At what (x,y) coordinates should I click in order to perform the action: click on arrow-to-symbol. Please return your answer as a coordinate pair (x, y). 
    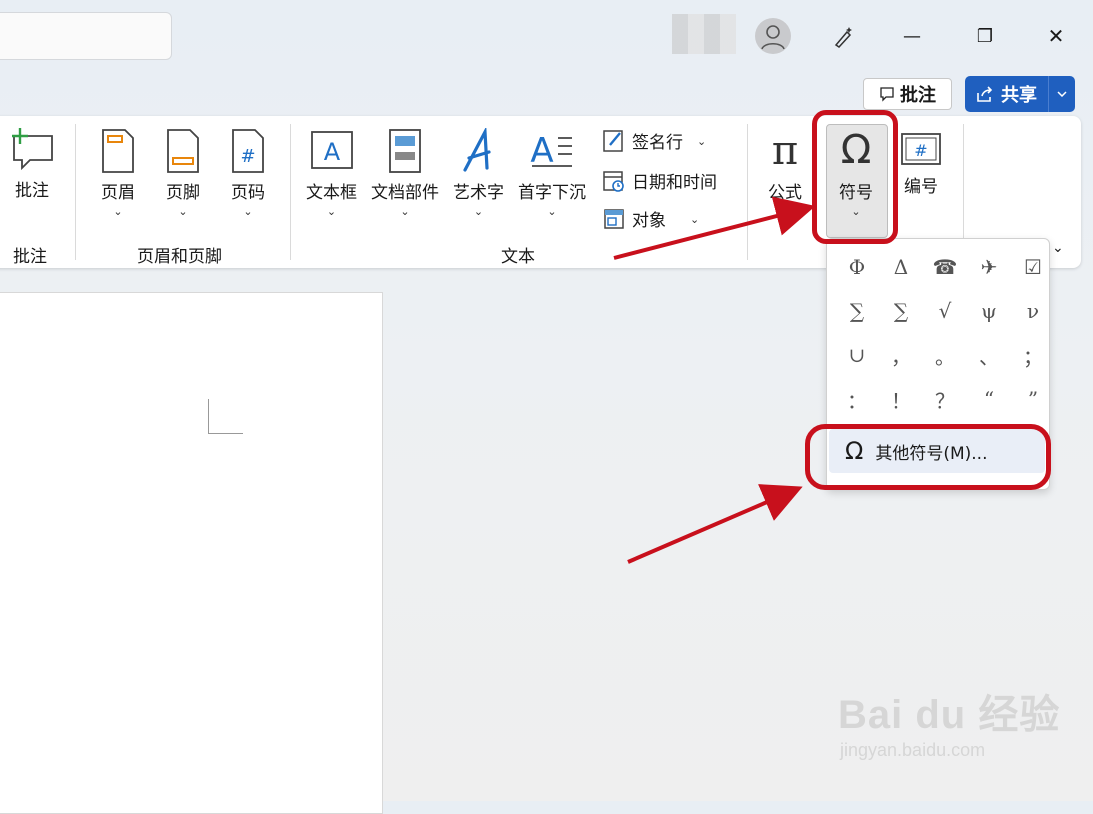
    Looking at the image, I should click on (714, 228).